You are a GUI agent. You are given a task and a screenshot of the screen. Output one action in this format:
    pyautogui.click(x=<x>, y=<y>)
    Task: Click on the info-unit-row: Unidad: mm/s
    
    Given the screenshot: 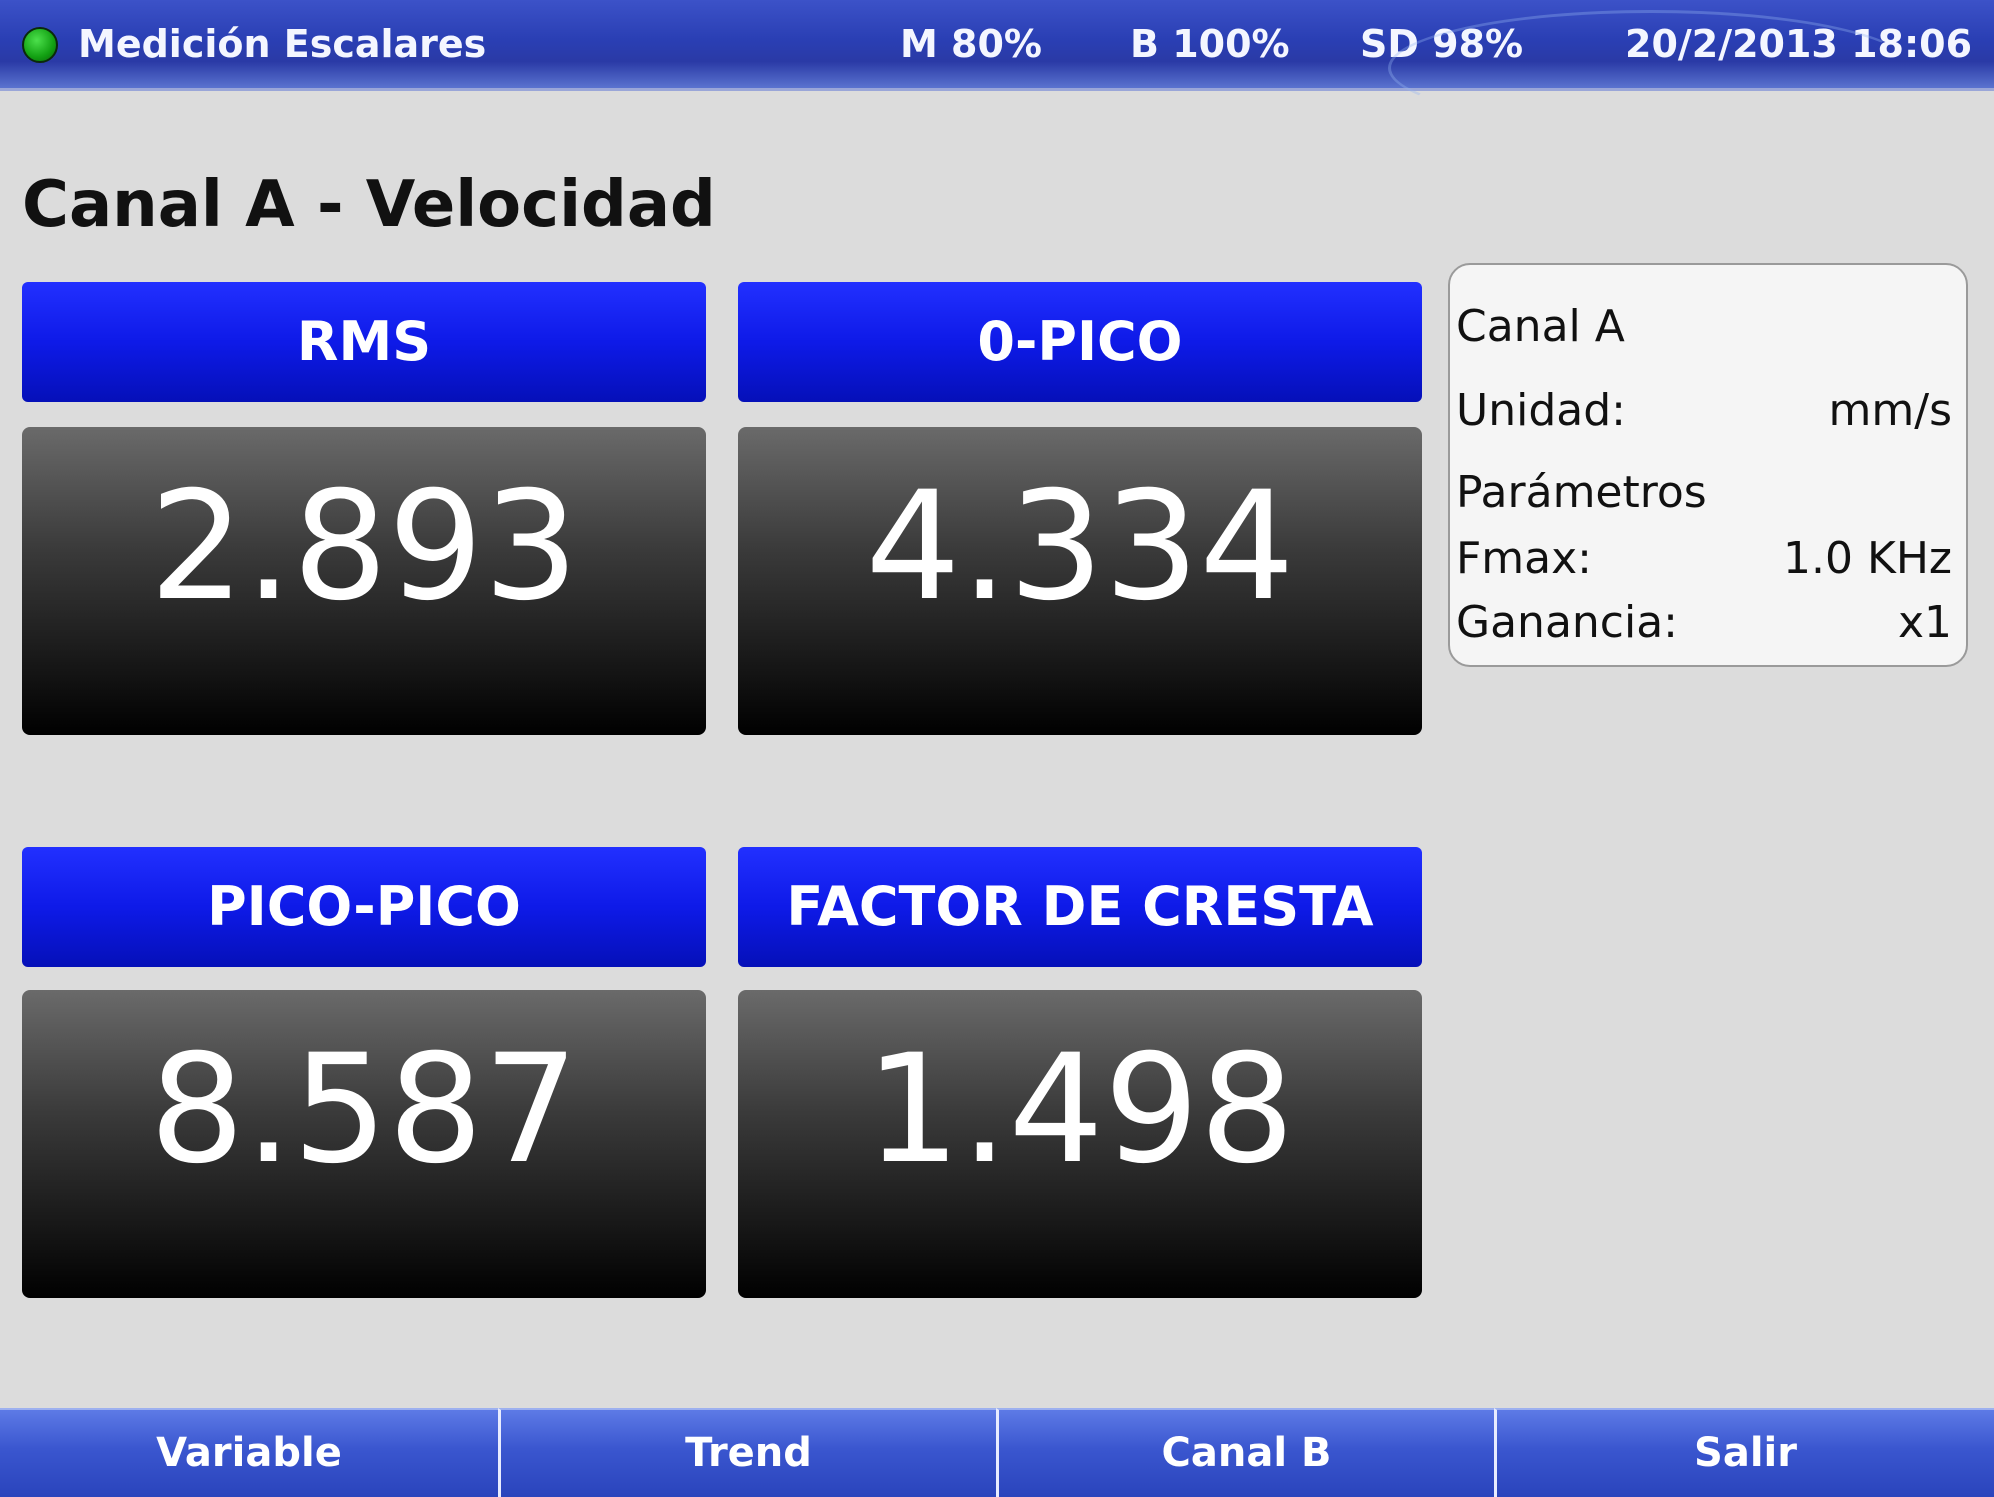 What is the action you would take?
    pyautogui.click(x=1704, y=411)
    